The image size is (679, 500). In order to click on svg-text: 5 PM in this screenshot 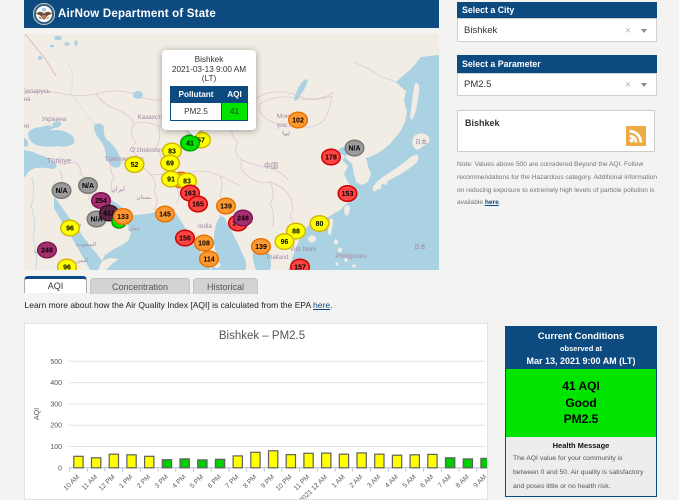, I will do `click(197, 481)`.